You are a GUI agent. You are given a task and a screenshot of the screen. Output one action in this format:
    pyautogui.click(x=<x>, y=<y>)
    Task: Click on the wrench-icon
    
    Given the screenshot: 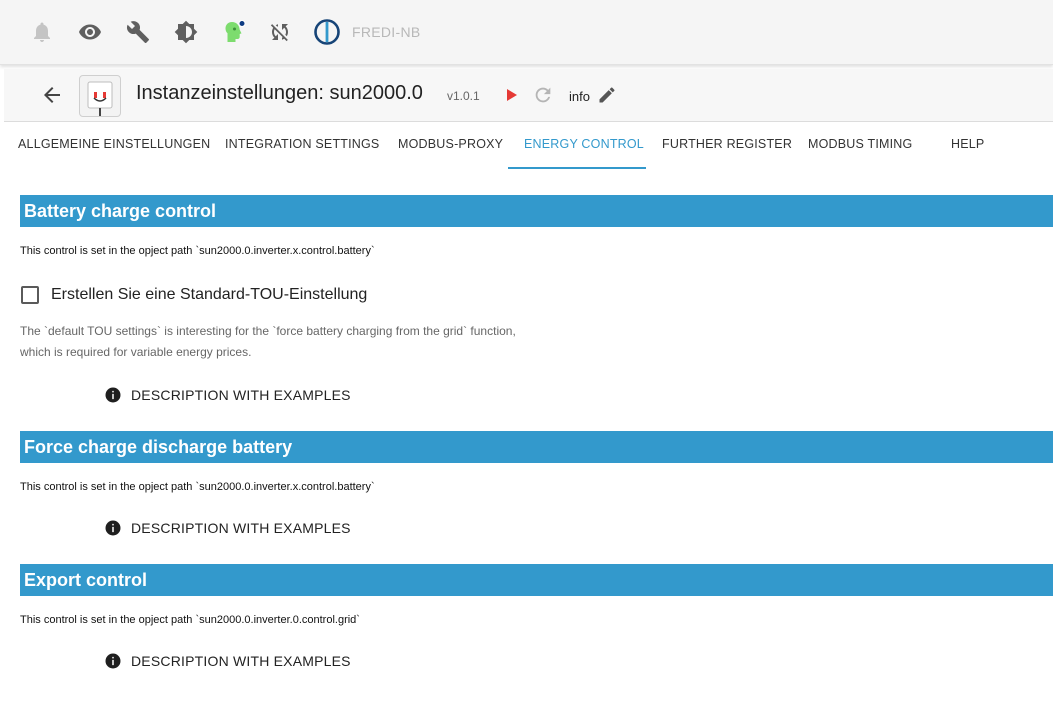 What is the action you would take?
    pyautogui.click(x=138, y=32)
    